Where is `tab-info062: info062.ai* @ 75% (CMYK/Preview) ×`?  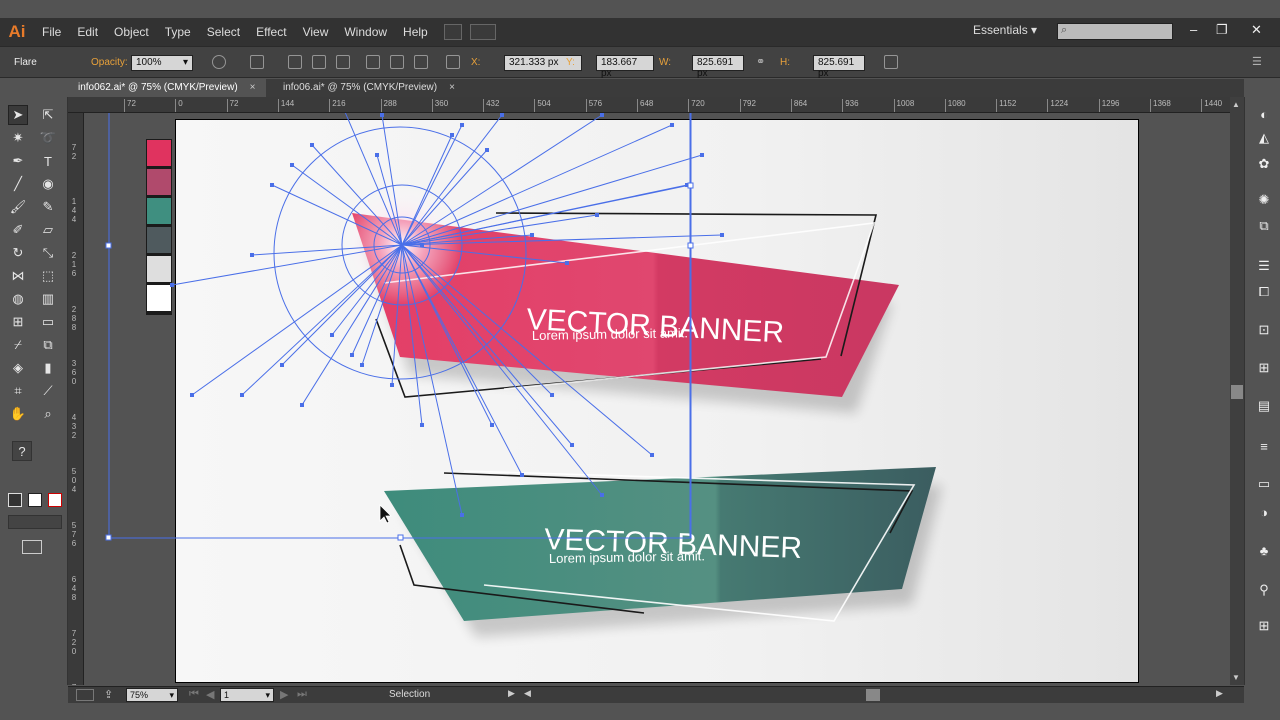
tab-info062: info062.ai* @ 75% (CMYK/Preview) × is located at coordinates (167, 88).